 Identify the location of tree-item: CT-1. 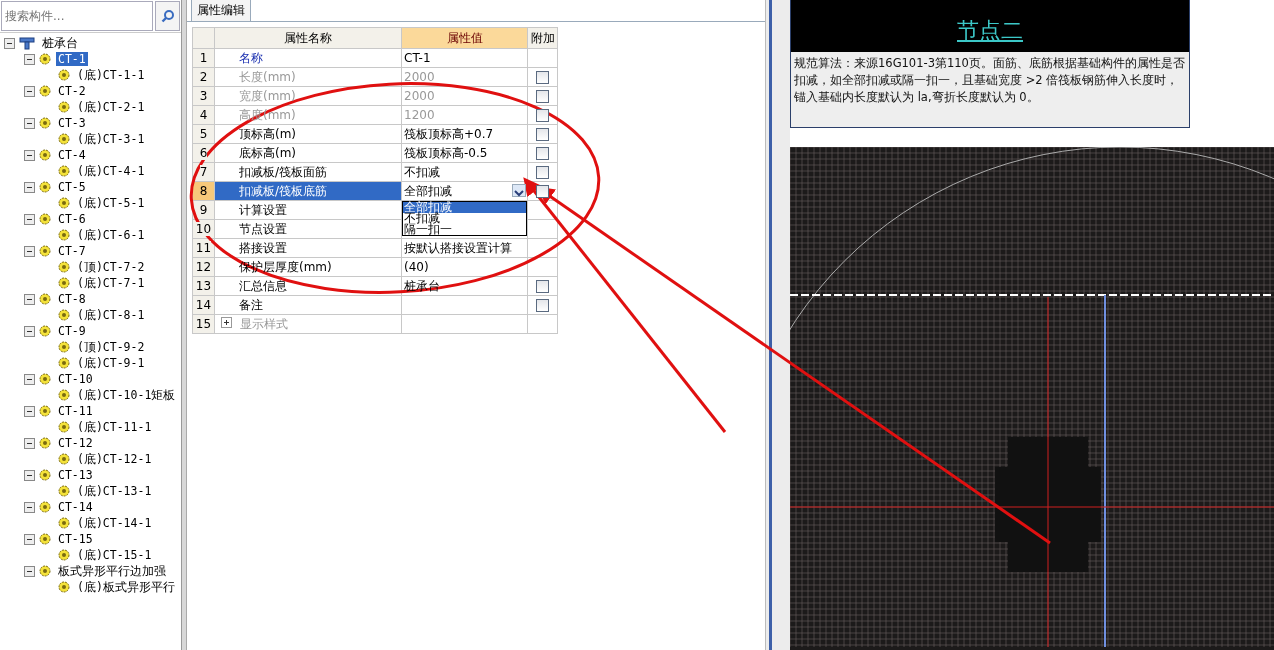
(72, 59).